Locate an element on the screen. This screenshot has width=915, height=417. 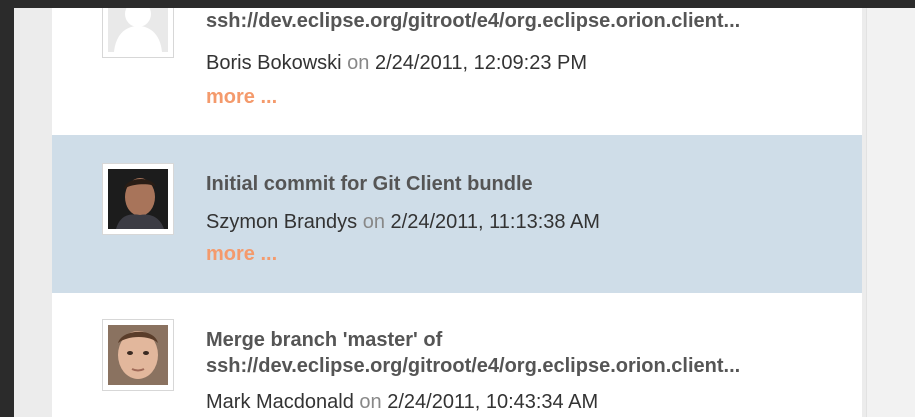
commit-meta: Mark Macdonald on 2/24/2011, 10:43:34 AM is located at coordinates (402, 402).